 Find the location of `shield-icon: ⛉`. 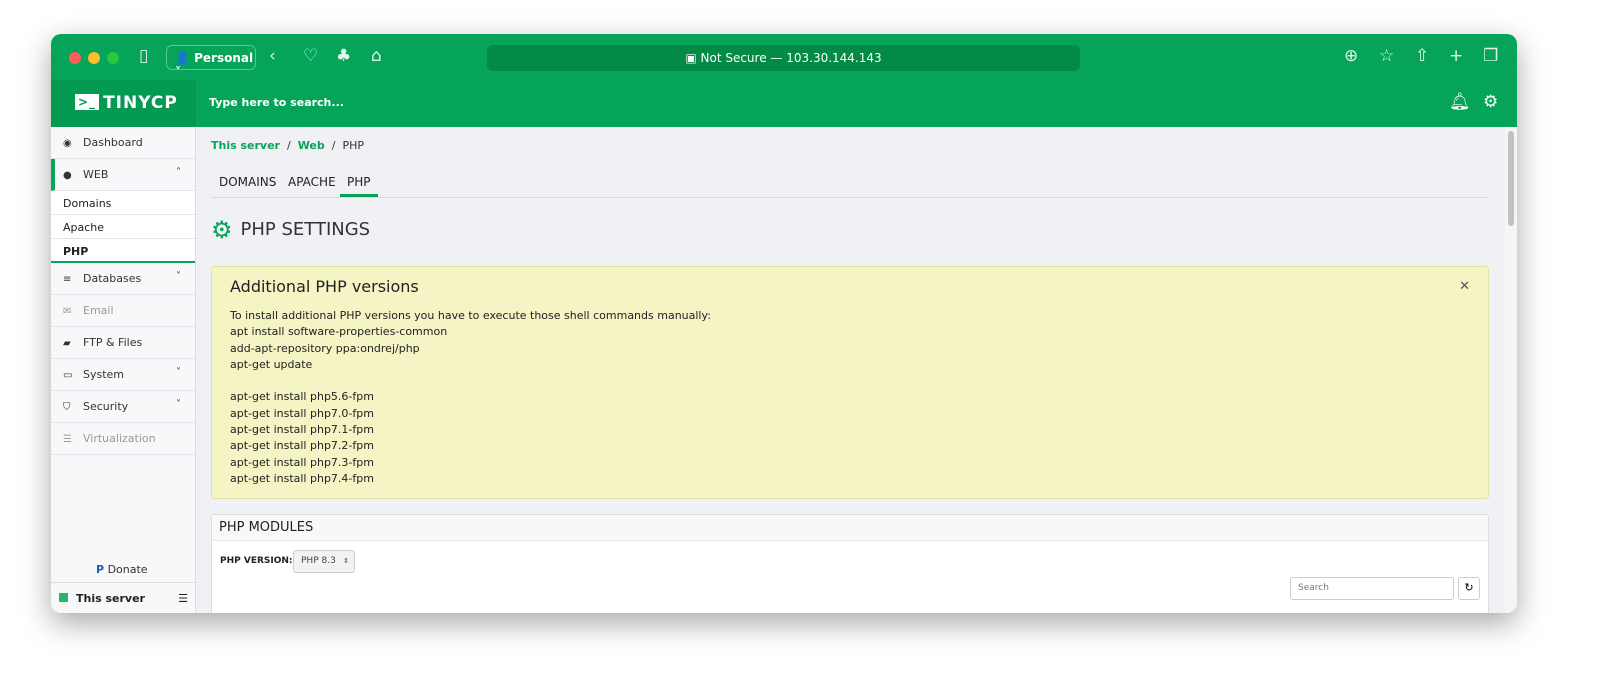

shield-icon: ⛉ is located at coordinates (67, 407).